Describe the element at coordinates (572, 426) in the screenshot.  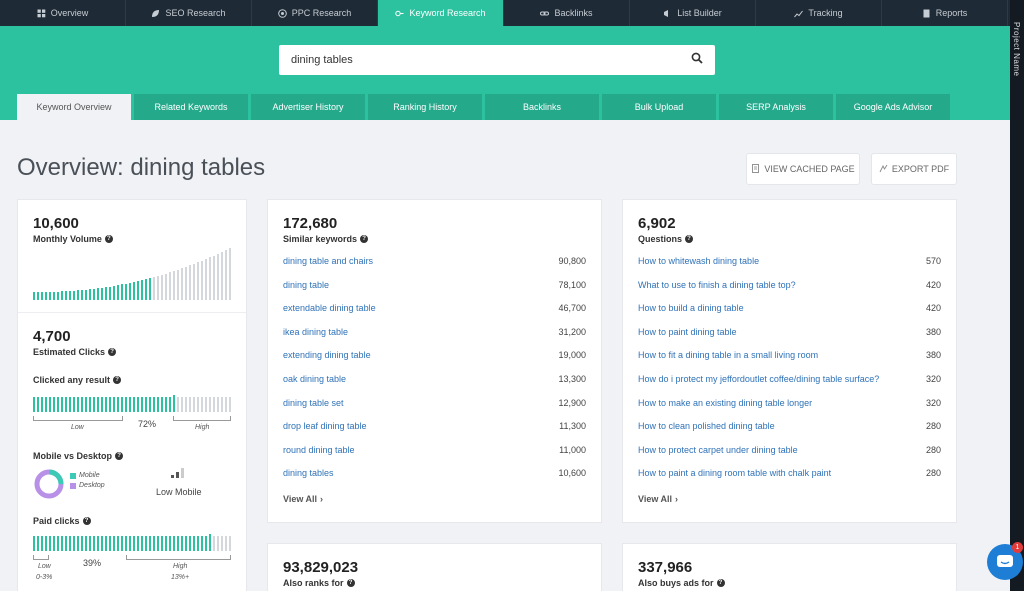
I see `keyword-volume: 11,300` at that location.